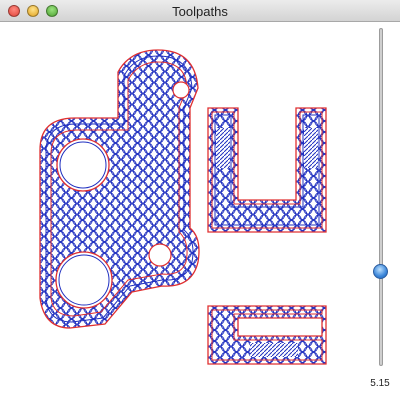  What do you see at coordinates (267, 335) in the screenshot?
I see `part-l` at bounding box center [267, 335].